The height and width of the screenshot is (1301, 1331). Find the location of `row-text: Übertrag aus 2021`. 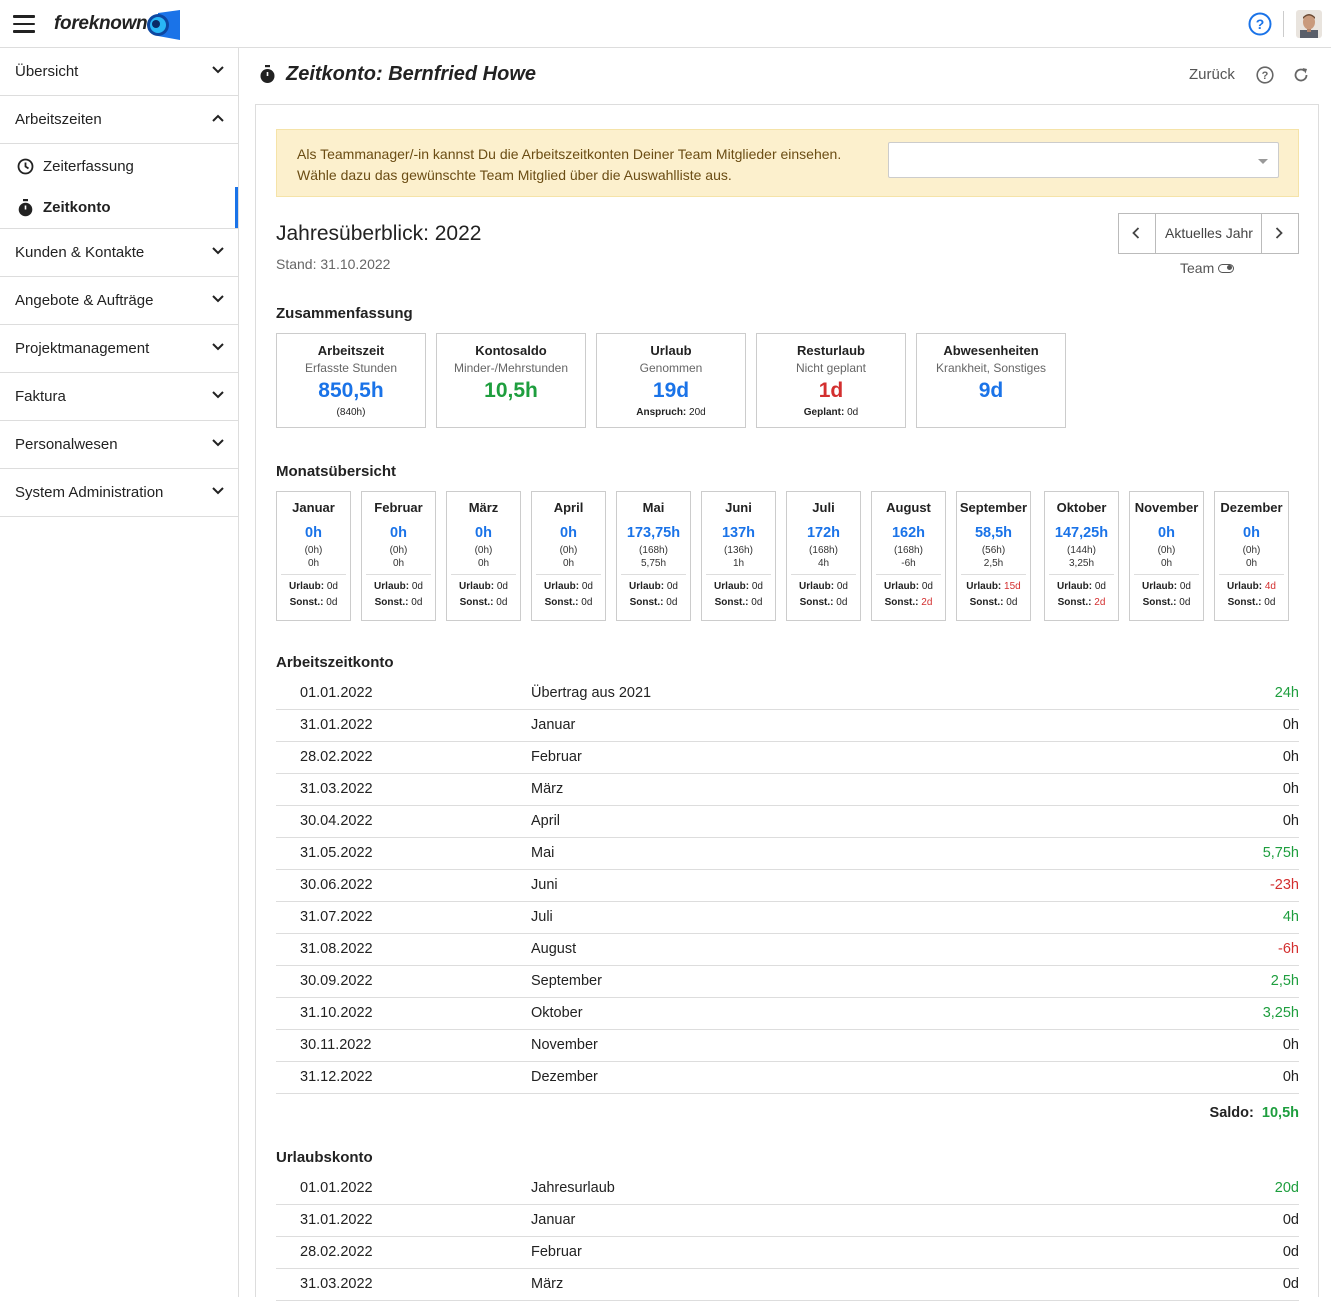

row-text: Übertrag aus 2021 is located at coordinates (591, 693).